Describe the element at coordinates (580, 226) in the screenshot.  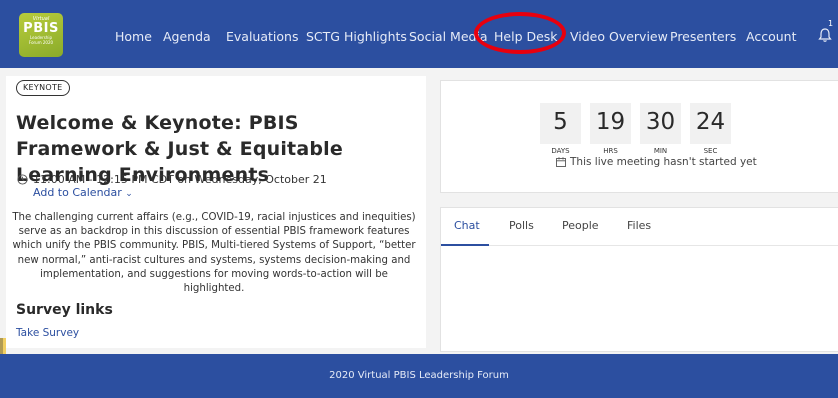
I see `tab-people: People` at that location.